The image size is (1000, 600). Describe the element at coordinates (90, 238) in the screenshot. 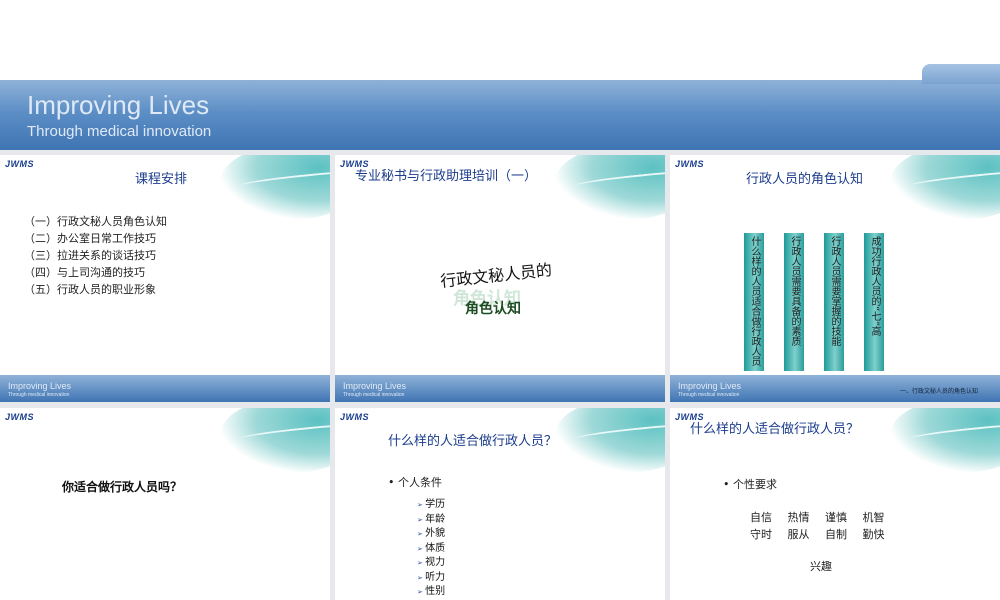

I see `agenda-item: （二）办公室日常工作技巧` at that location.